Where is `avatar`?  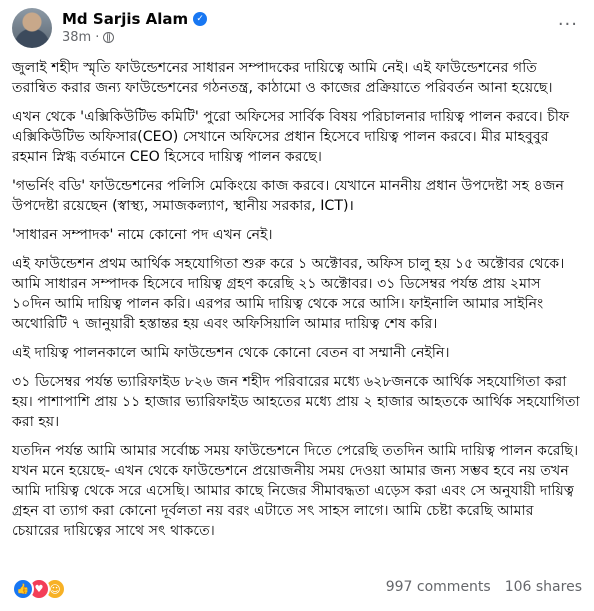
avatar is located at coordinates (32, 28).